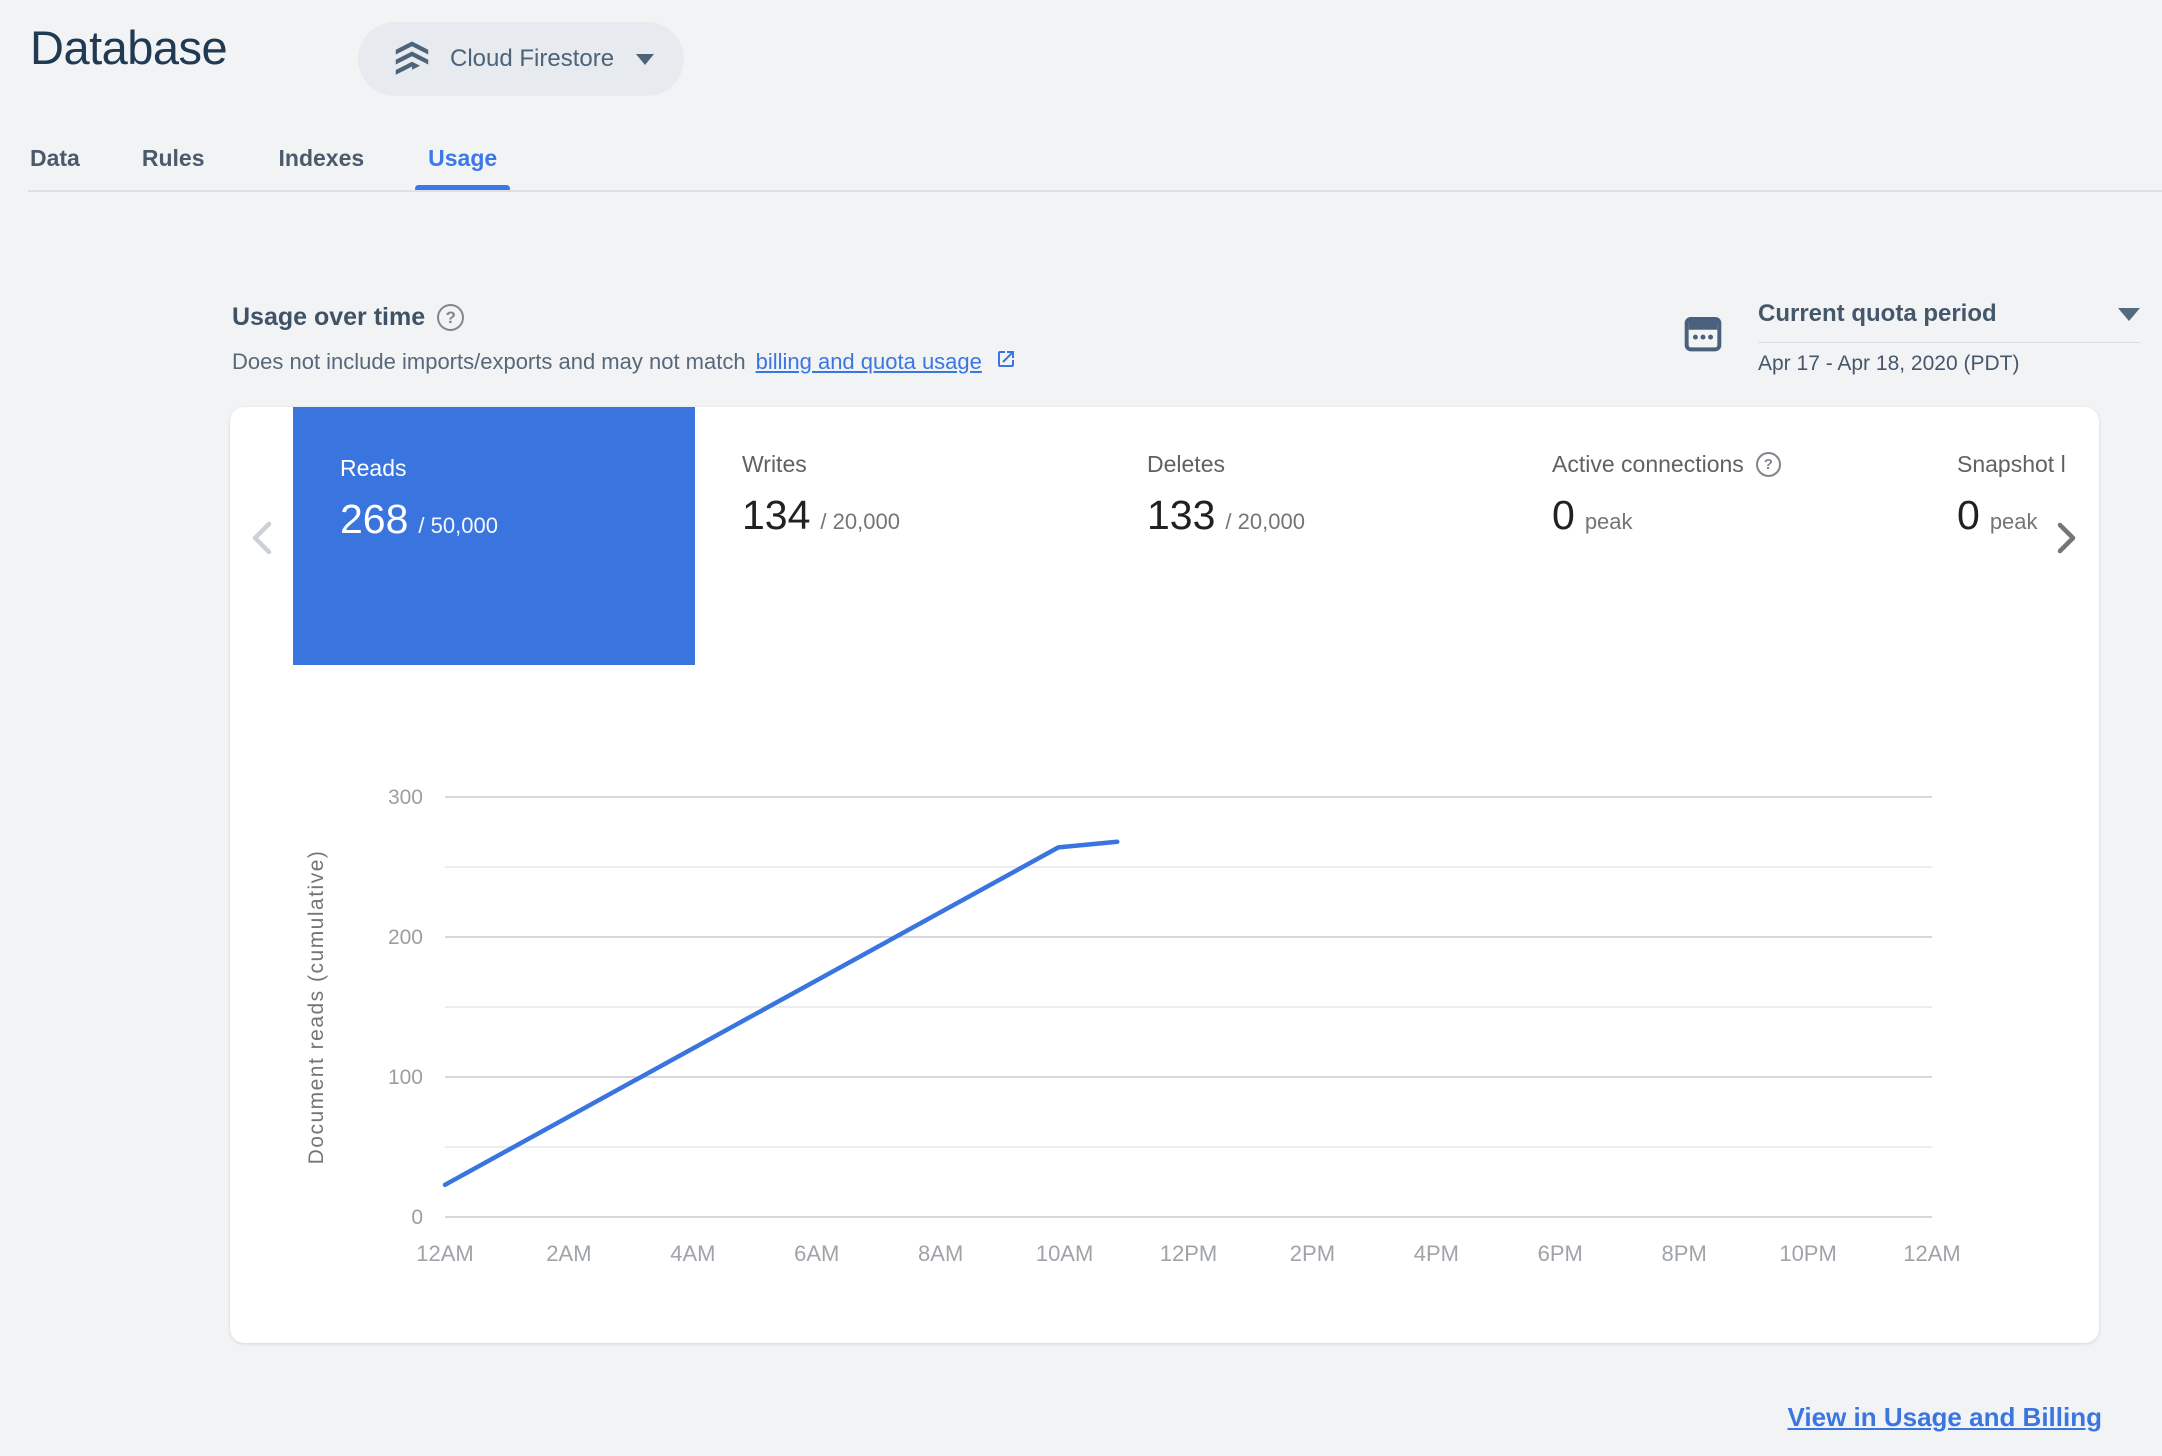 Image resolution: width=2162 pixels, height=1456 pixels. I want to click on metric-label: Deletes, so click(1186, 464).